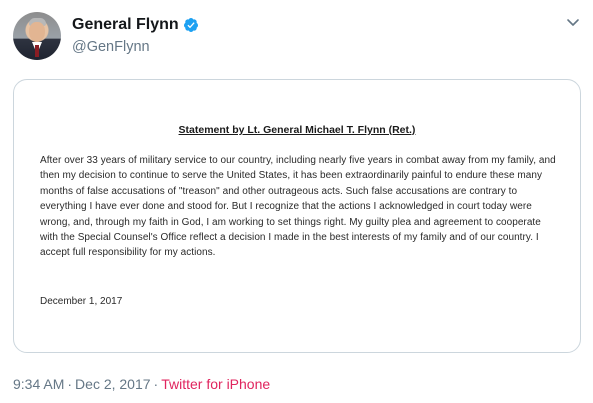  Describe the element at coordinates (190, 25) in the screenshot. I see `verified-badge-icon` at that location.